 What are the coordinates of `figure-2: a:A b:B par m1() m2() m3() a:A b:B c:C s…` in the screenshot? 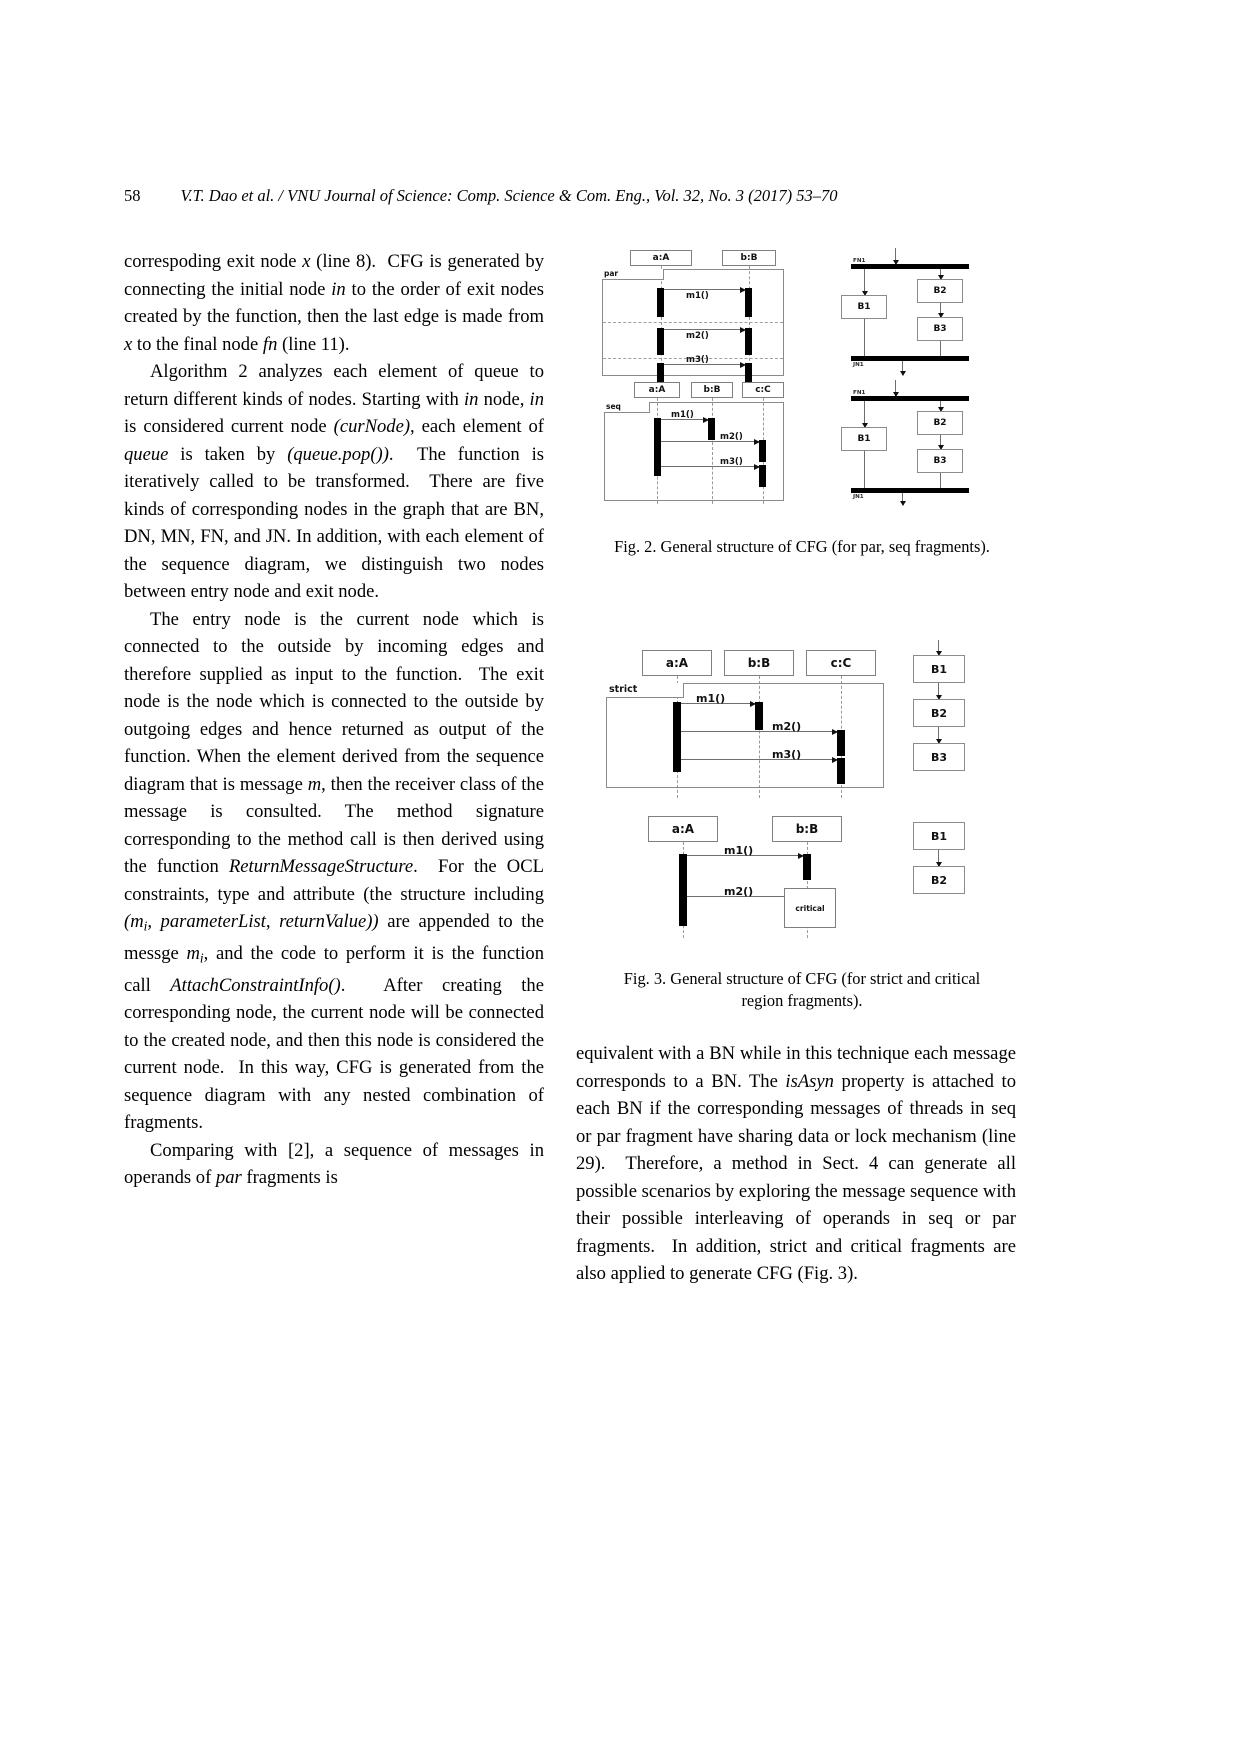 It's located at (802, 411).